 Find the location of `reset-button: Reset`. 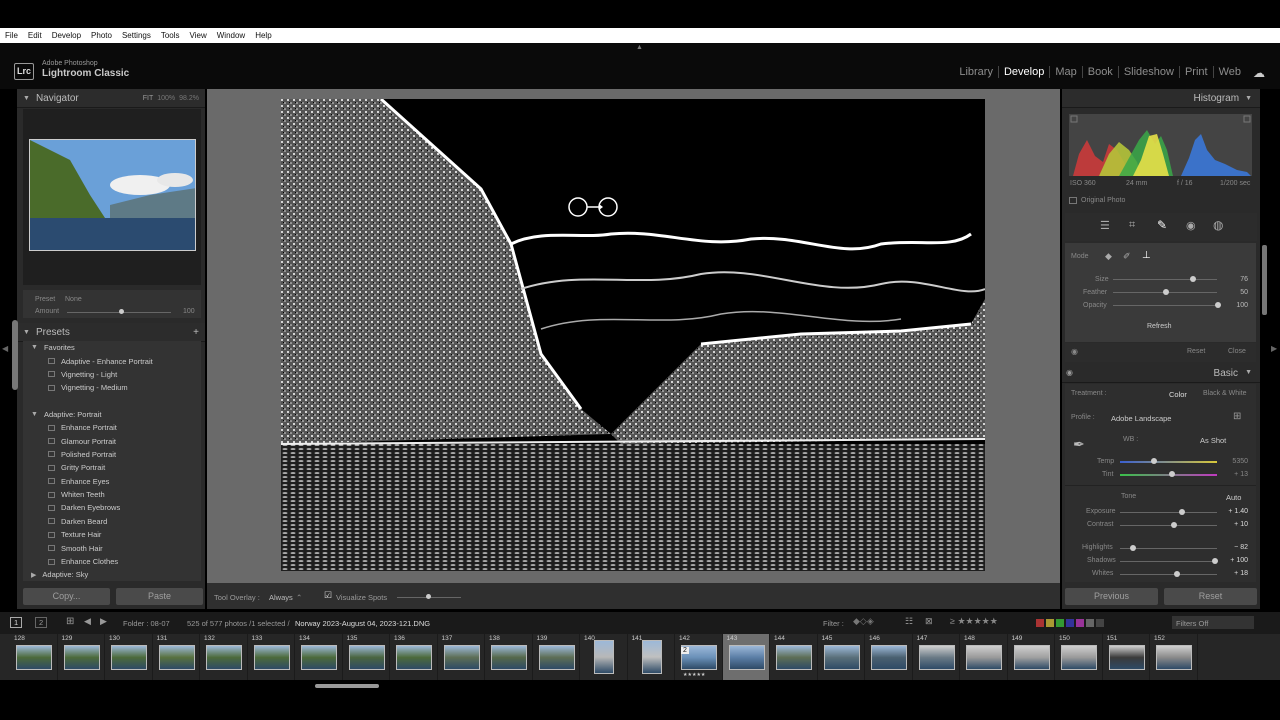

reset-button: Reset is located at coordinates (1210, 596).